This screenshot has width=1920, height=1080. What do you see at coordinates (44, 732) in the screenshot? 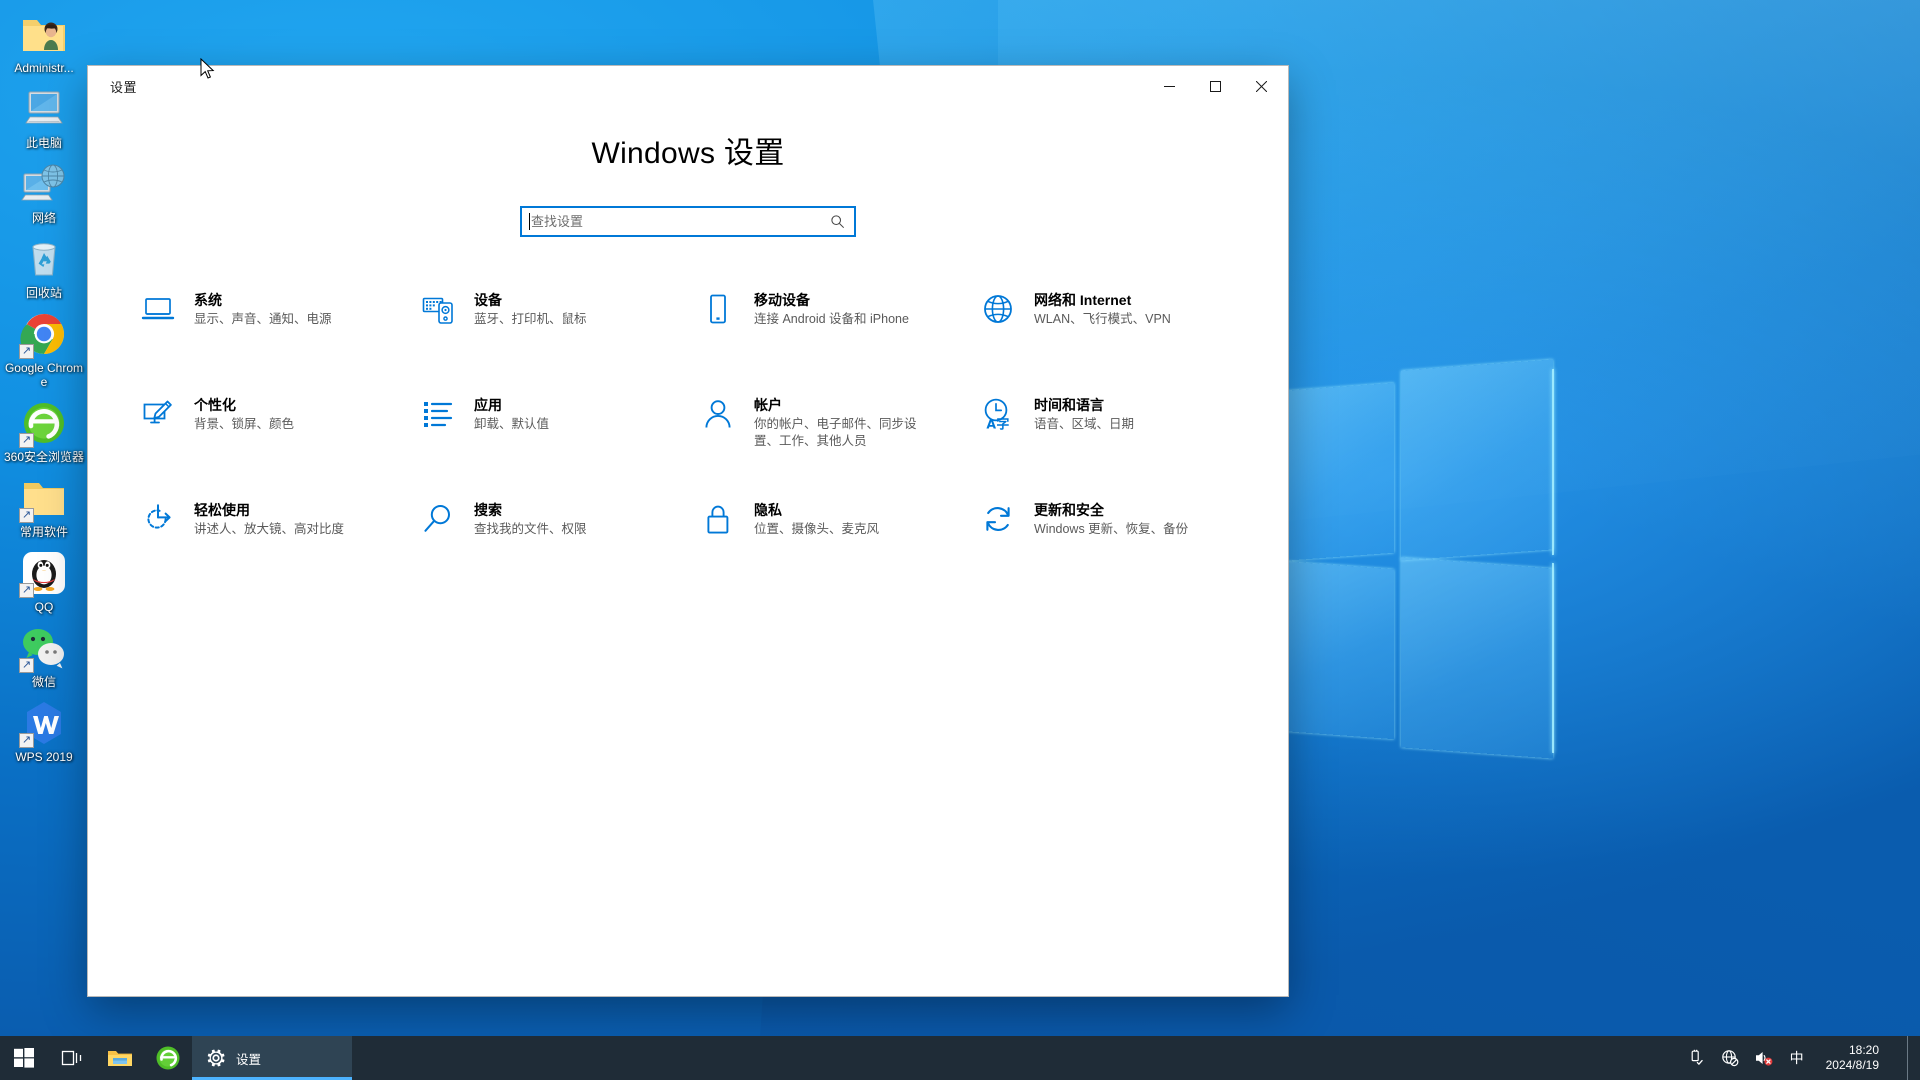
I see `desktop-icon-wps: ↗ WPS 2019` at bounding box center [44, 732].